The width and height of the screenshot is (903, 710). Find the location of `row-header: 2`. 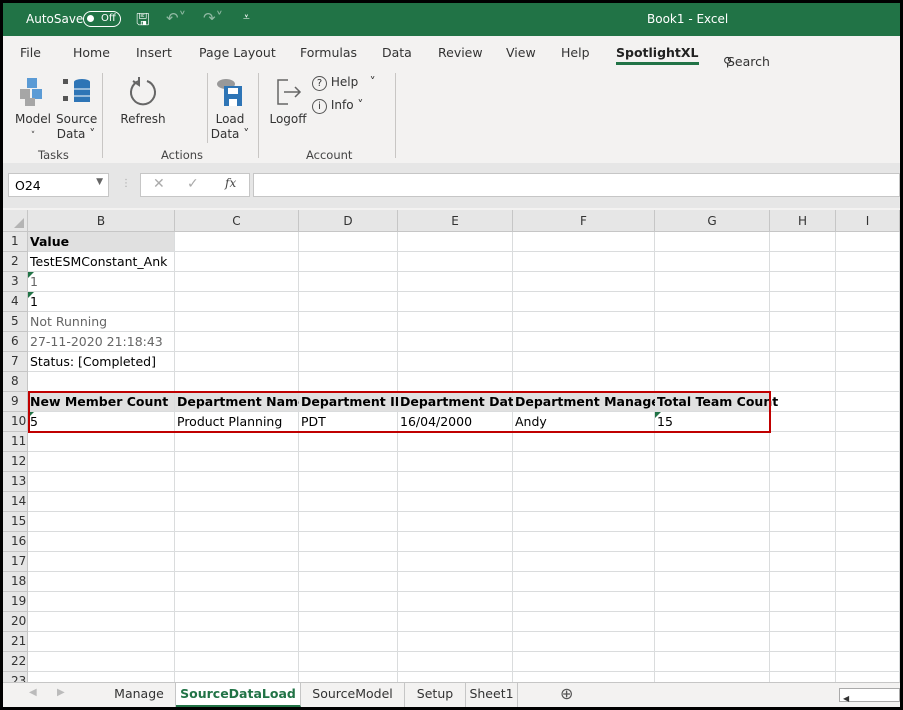

row-header: 2 is located at coordinates (15, 262).